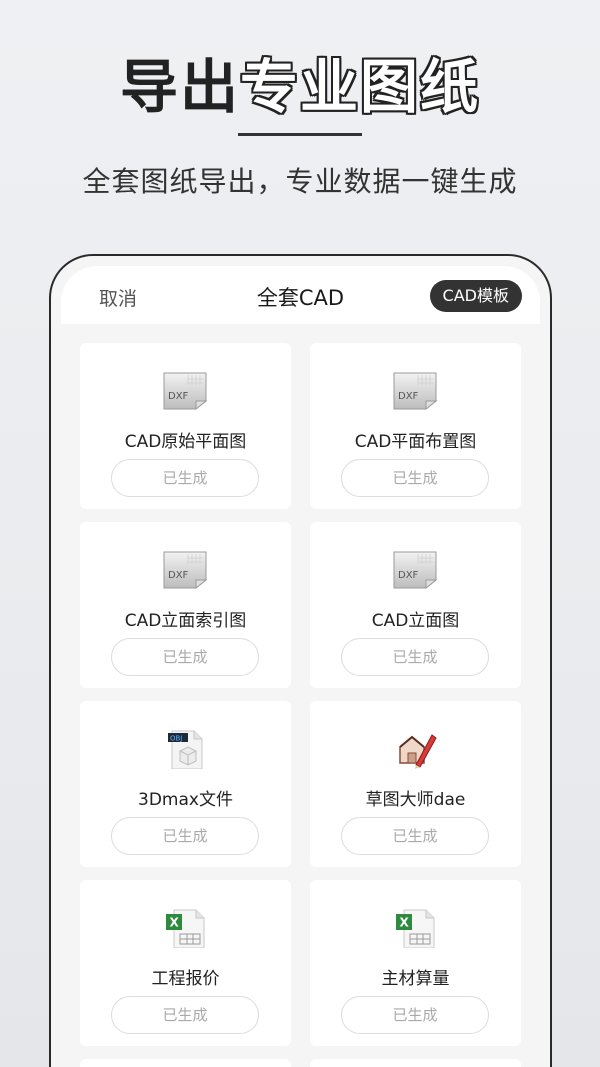  What do you see at coordinates (418, 751) in the screenshot?
I see `sketchup-icon` at bounding box center [418, 751].